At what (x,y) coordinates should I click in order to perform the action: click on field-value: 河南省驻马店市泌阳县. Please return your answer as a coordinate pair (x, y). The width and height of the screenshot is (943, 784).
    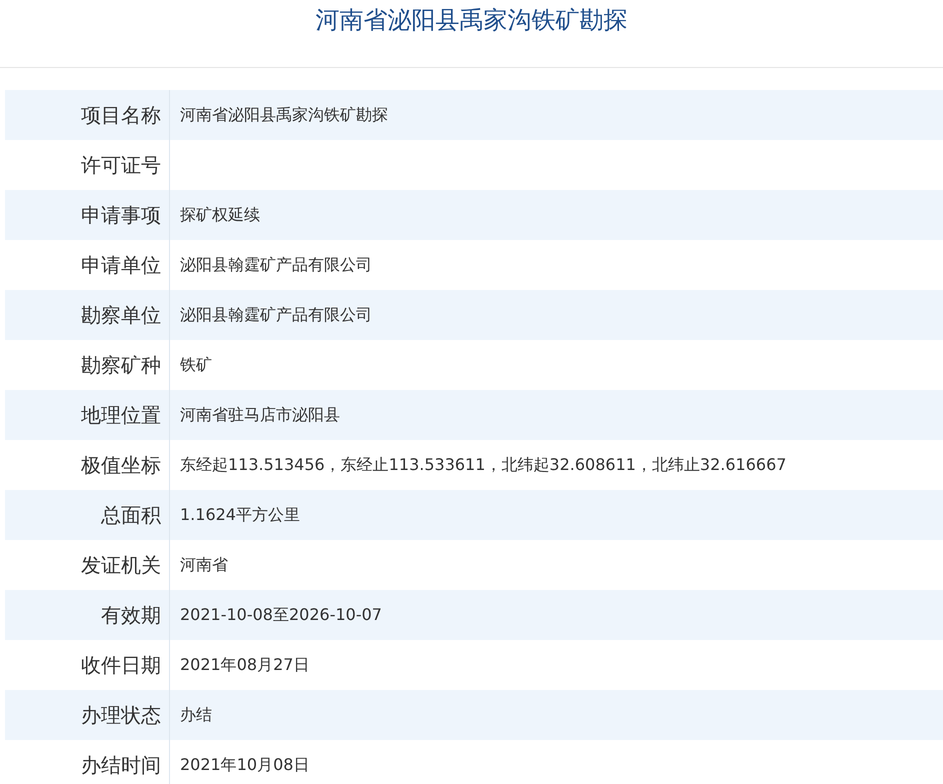
    Looking at the image, I should click on (260, 415).